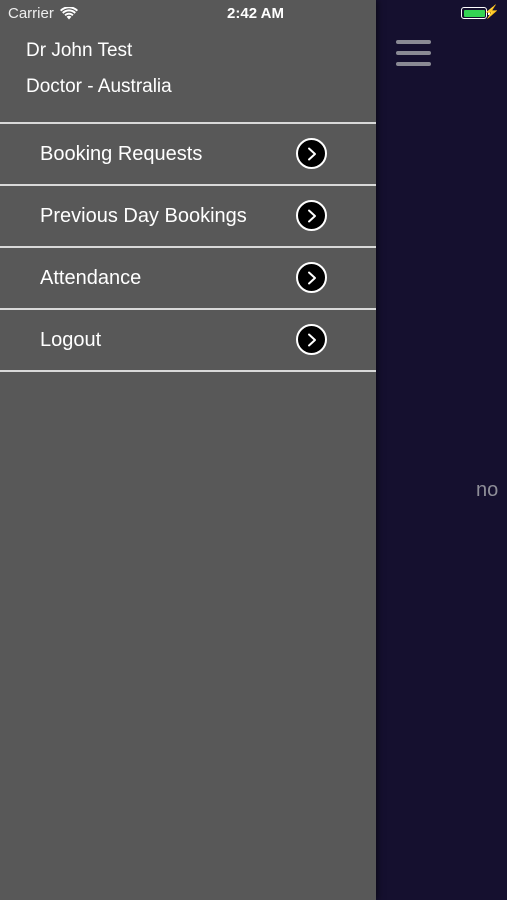 The image size is (507, 900). I want to click on clock: 2:42 AM, so click(255, 13).